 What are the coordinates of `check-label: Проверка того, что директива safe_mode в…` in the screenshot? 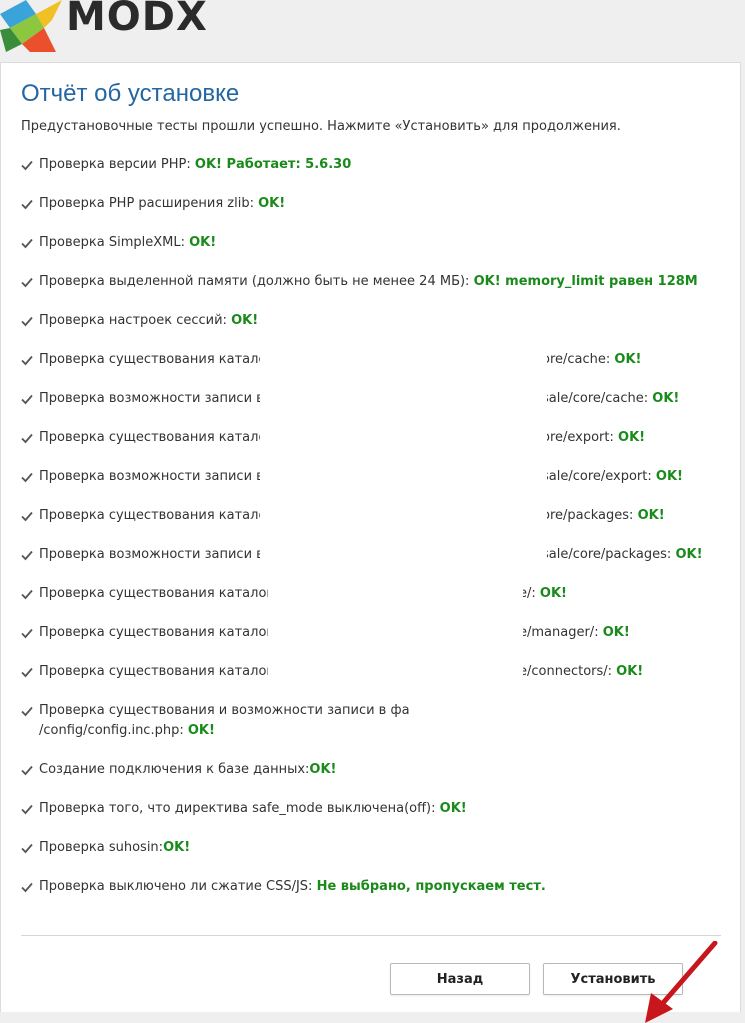 It's located at (239, 808).